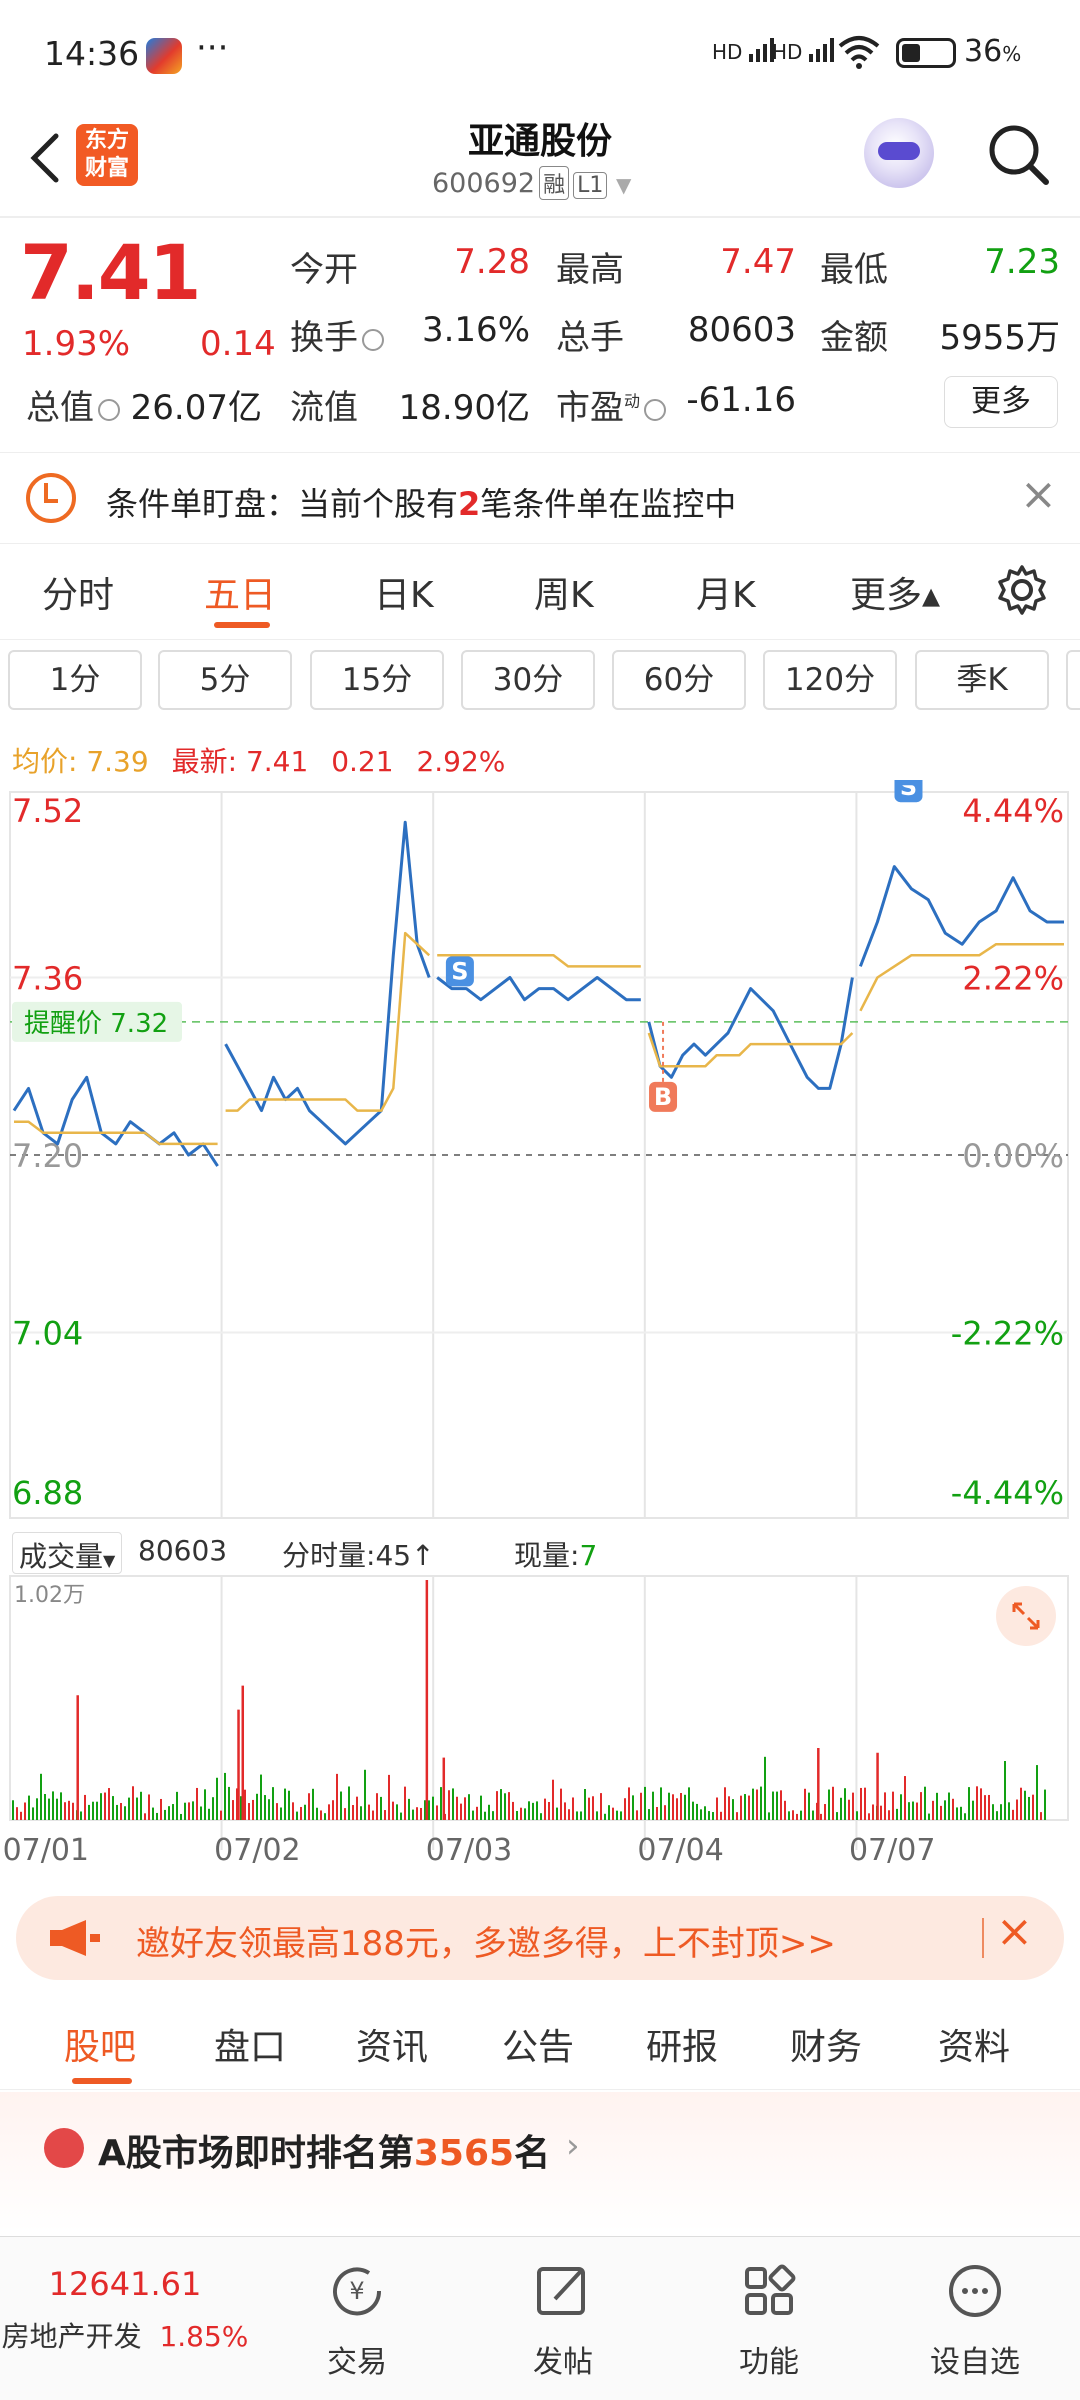 This screenshot has width=1080, height=2400. What do you see at coordinates (421, 504) in the screenshot?
I see `alert-text: 条件单盯盘：当前个股有2笔条件单在监控中` at bounding box center [421, 504].